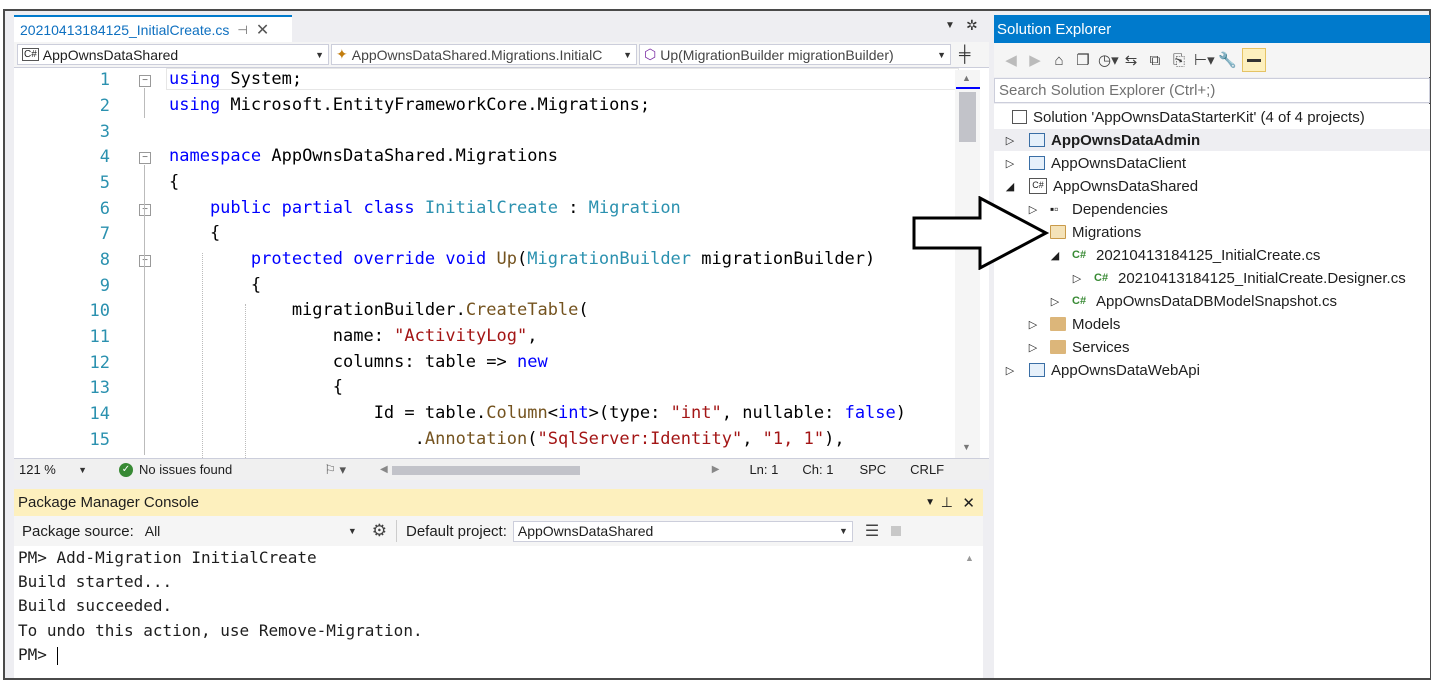  Describe the element at coordinates (1125, 370) in the screenshot. I see `tree-item-label: AppOwnsDataWebApi` at that location.